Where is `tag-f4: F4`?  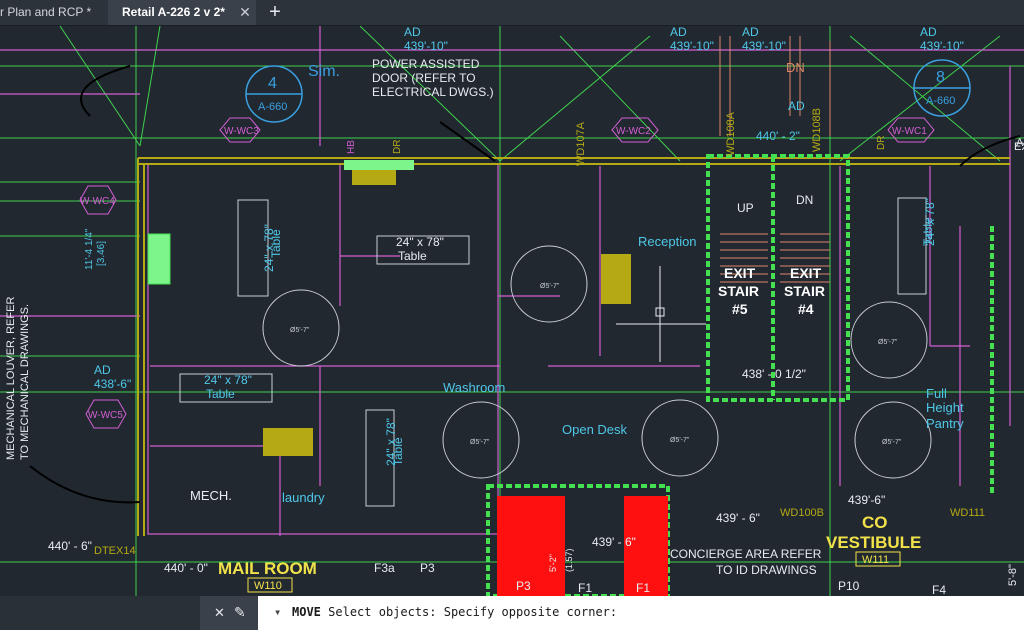 tag-f4: F4 is located at coordinates (939, 589).